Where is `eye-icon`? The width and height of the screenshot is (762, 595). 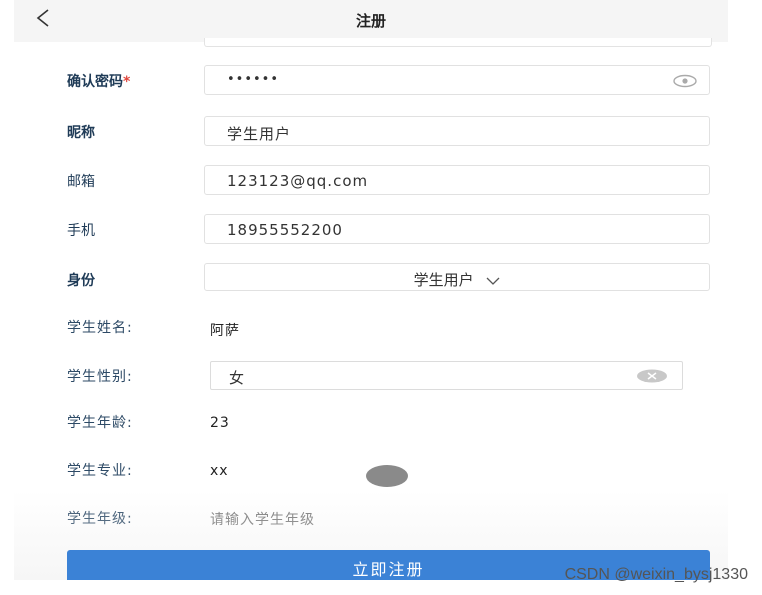 eye-icon is located at coordinates (685, 81).